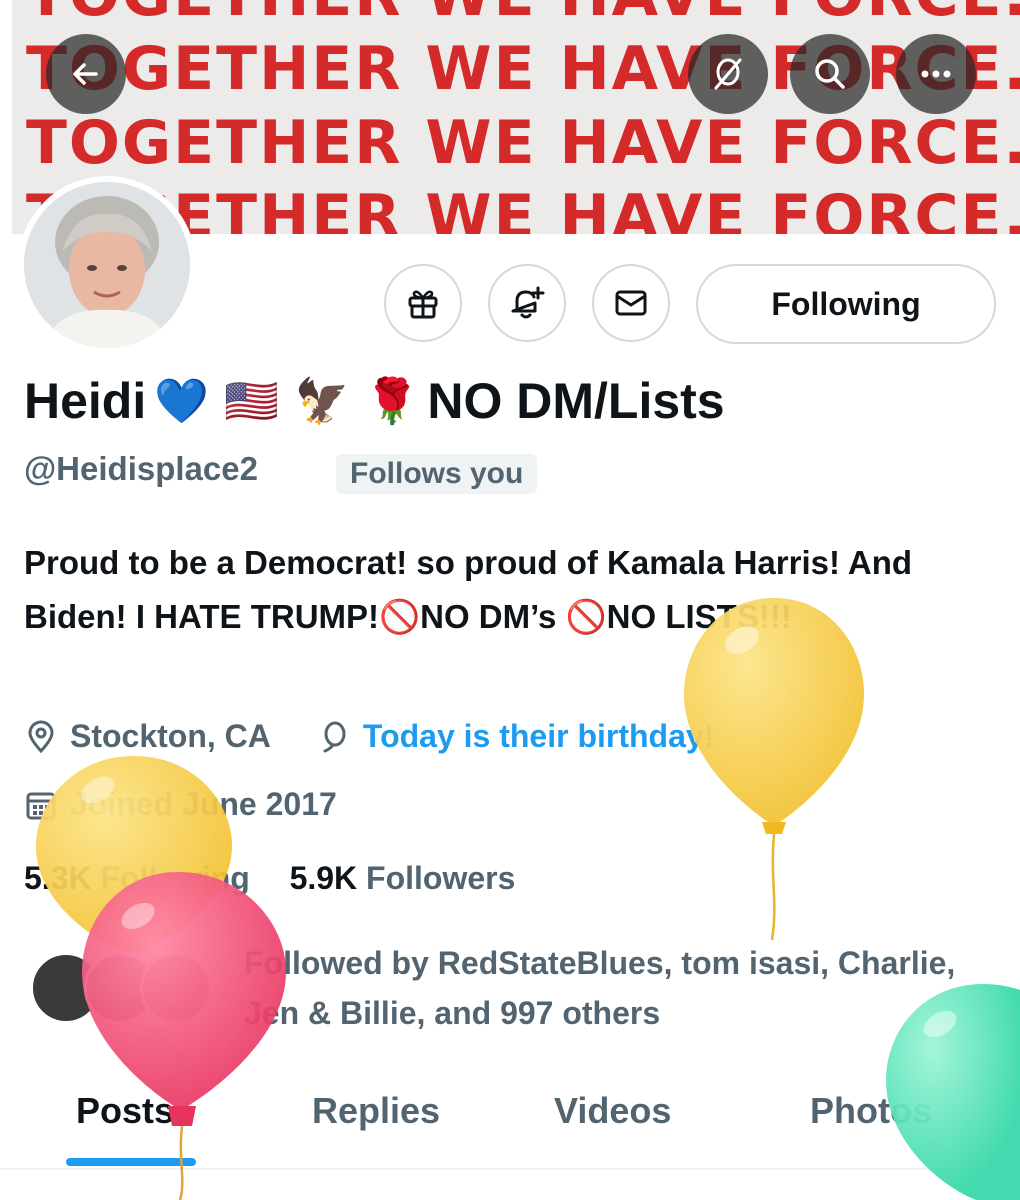  I want to click on active-tab-indicator, so click(131, 1162).